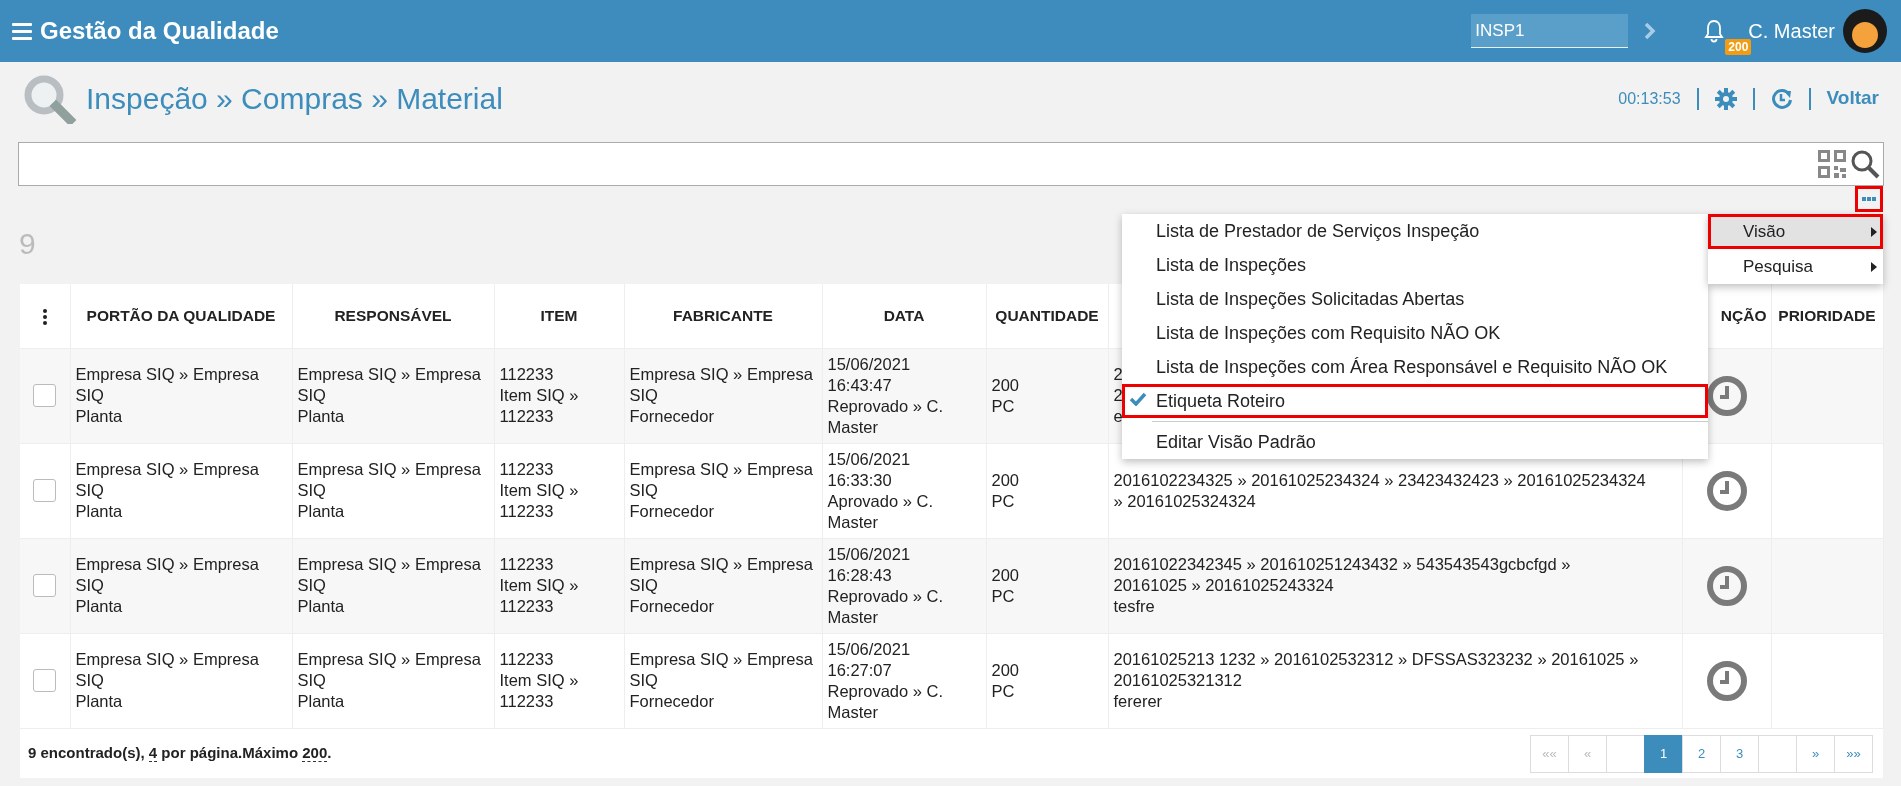  What do you see at coordinates (1415, 231) in the screenshot?
I see `menu-item: Lista de Prestador de Serviços Inspeção` at bounding box center [1415, 231].